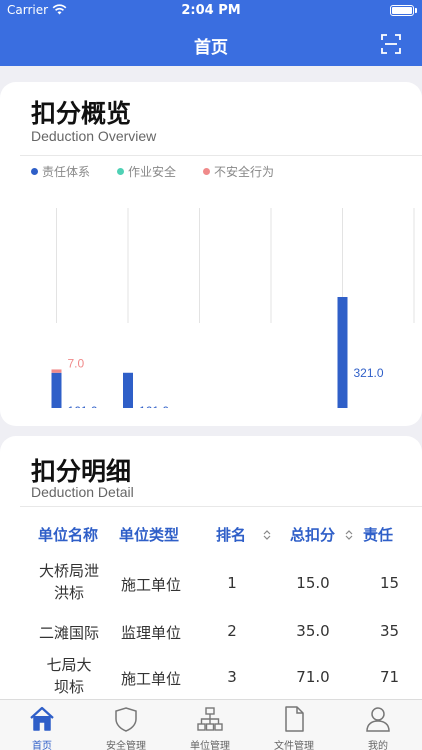 Image resolution: width=422 pixels, height=750 pixels. What do you see at coordinates (232, 677) in the screenshot?
I see `cell-rank: 3` at bounding box center [232, 677].